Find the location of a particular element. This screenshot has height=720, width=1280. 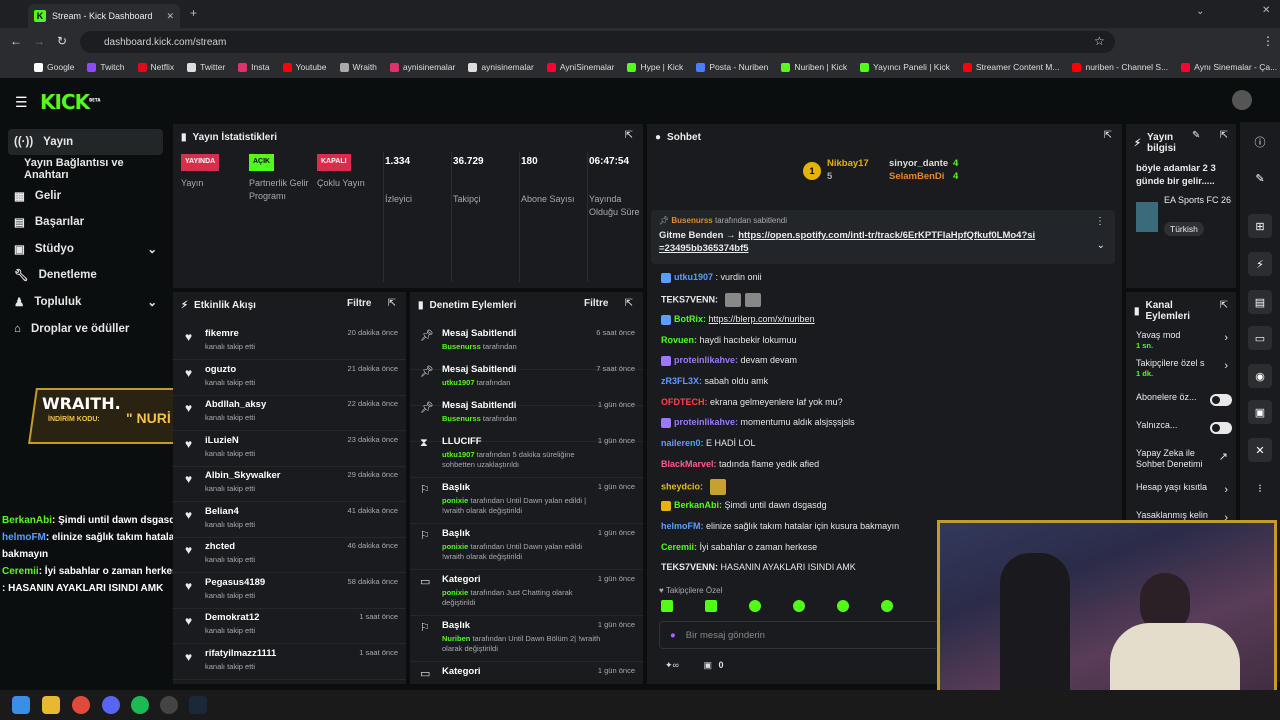

chat-username: BotRix: is located at coordinates (690, 319).